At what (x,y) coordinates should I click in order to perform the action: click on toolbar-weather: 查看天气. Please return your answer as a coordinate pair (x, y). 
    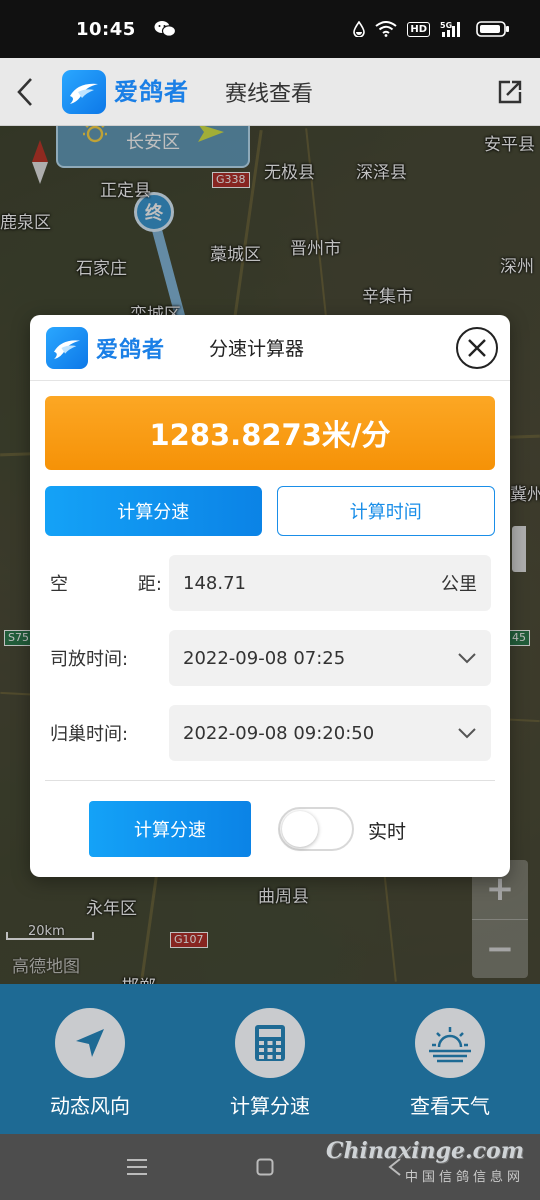
    Looking at the image, I should click on (450, 1063).